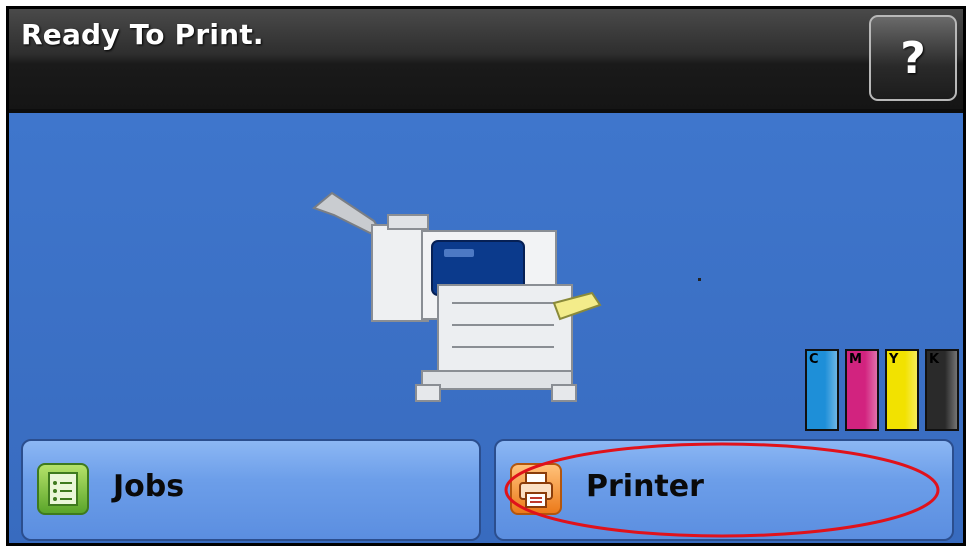 The height and width of the screenshot is (553, 975). Describe the element at coordinates (457, 296) in the screenshot. I see `printer-device-image` at that location.